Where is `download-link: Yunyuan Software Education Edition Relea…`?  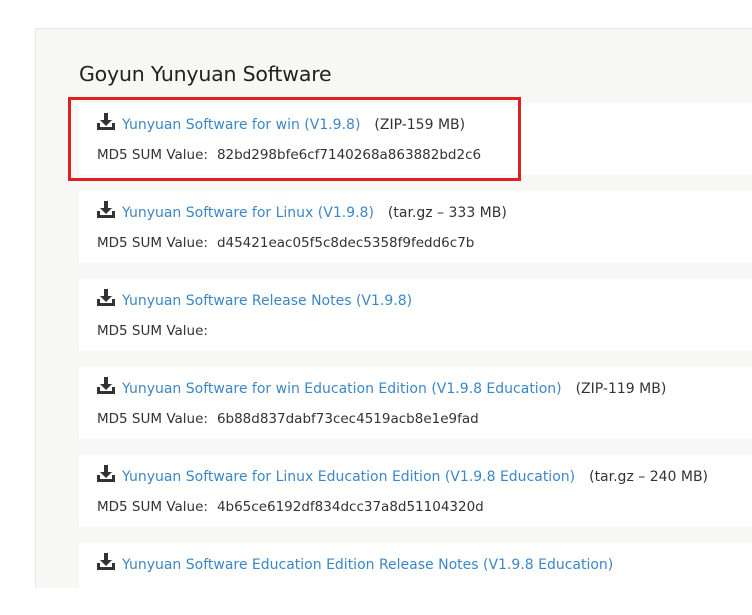
download-link: Yunyuan Software Education Edition Relea… is located at coordinates (367, 565).